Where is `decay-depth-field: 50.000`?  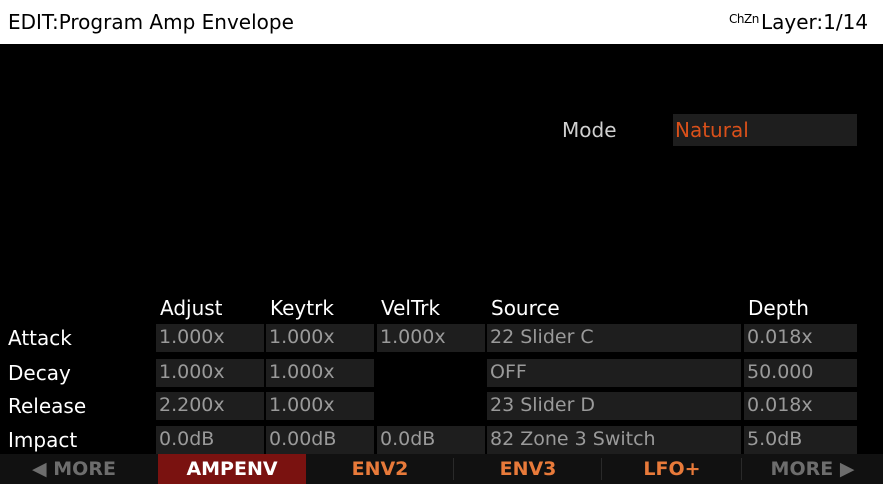 decay-depth-field: 50.000 is located at coordinates (800, 373).